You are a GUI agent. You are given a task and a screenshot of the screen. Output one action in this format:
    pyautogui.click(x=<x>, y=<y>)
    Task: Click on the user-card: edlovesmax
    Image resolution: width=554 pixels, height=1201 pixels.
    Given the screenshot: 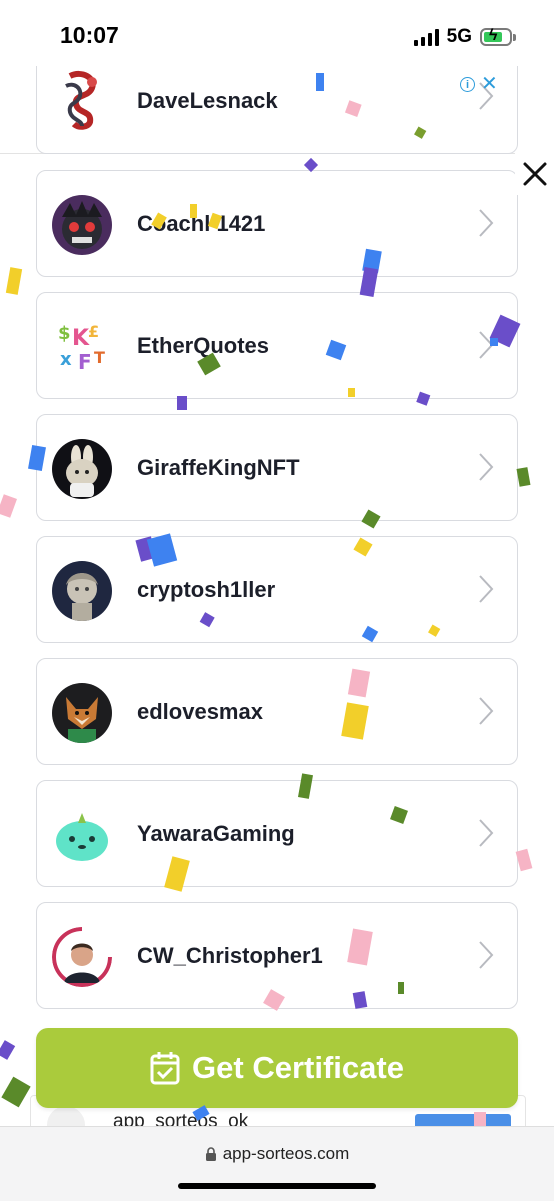 What is the action you would take?
    pyautogui.click(x=277, y=711)
    